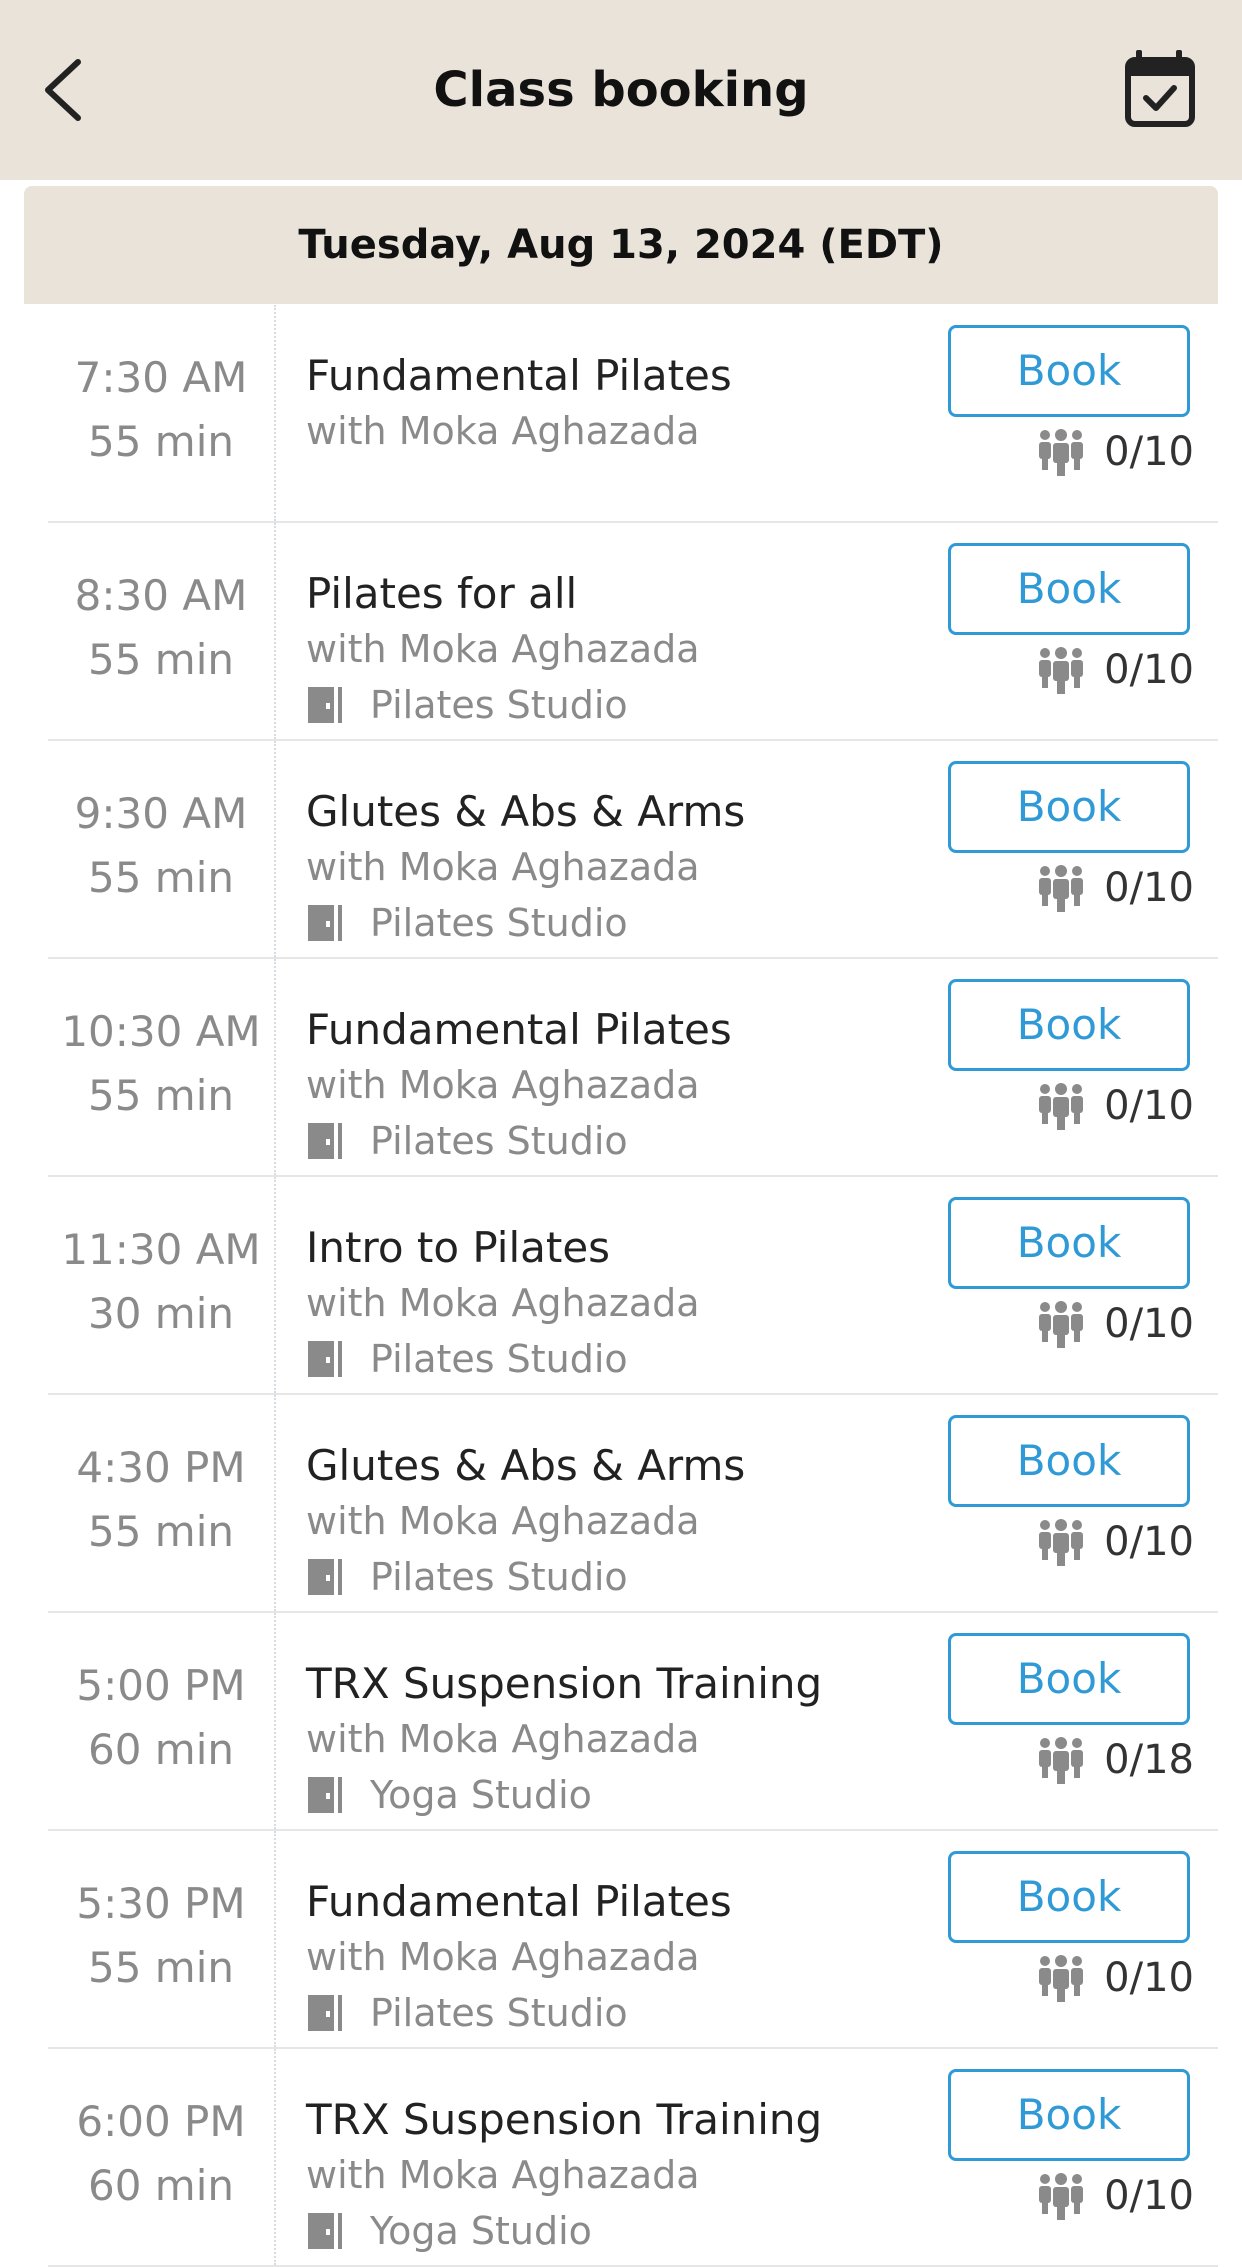  What do you see at coordinates (162, 631) in the screenshot?
I see `time-column: 8:30 AM 55 min` at bounding box center [162, 631].